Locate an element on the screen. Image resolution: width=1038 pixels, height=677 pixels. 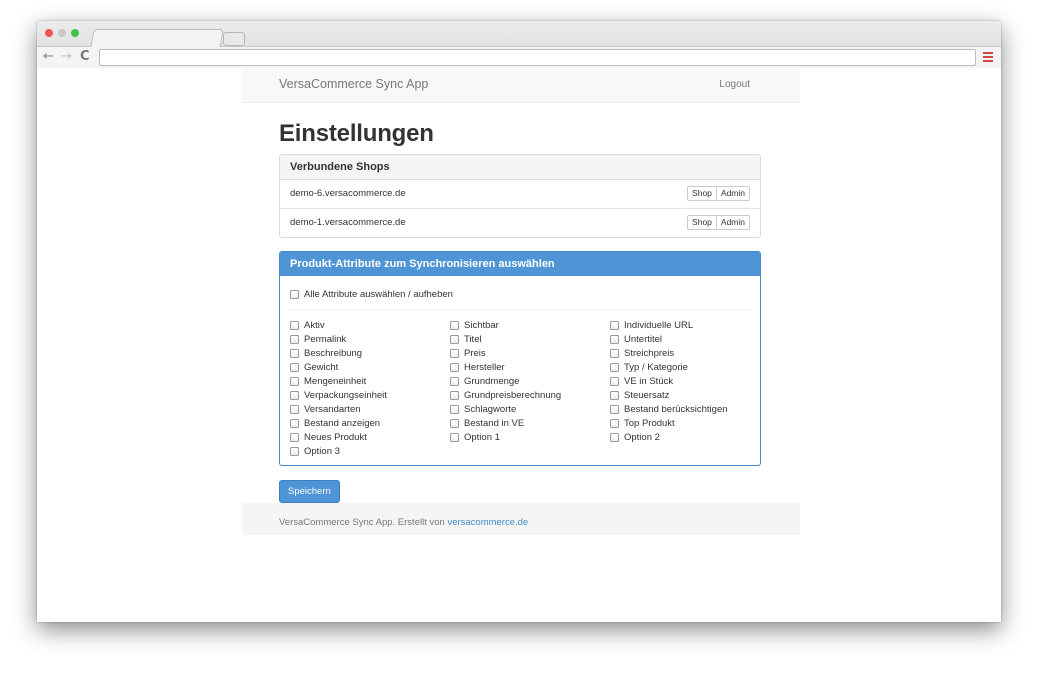
attribute-option: Steuersatz is located at coordinates (669, 395).